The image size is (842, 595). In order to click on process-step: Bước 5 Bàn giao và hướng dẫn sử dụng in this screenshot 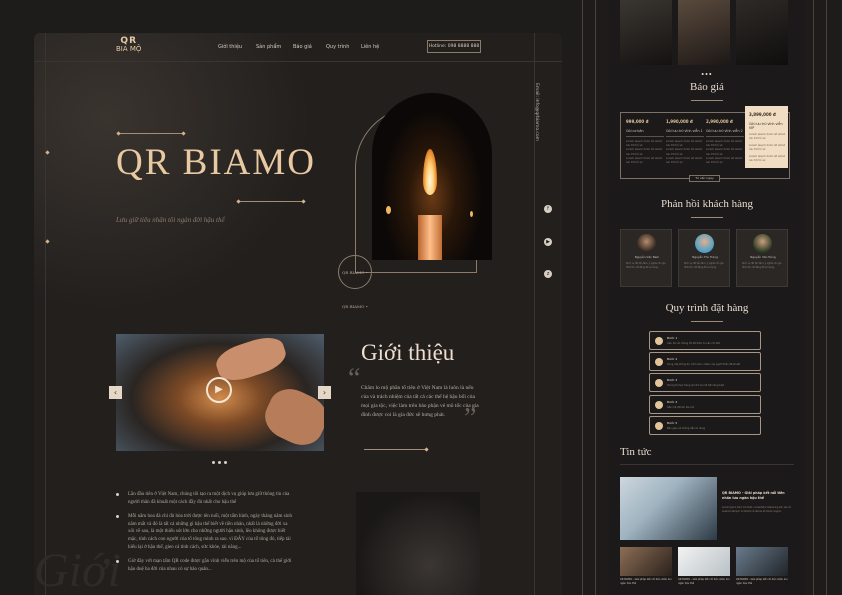, I will do `click(705, 425)`.